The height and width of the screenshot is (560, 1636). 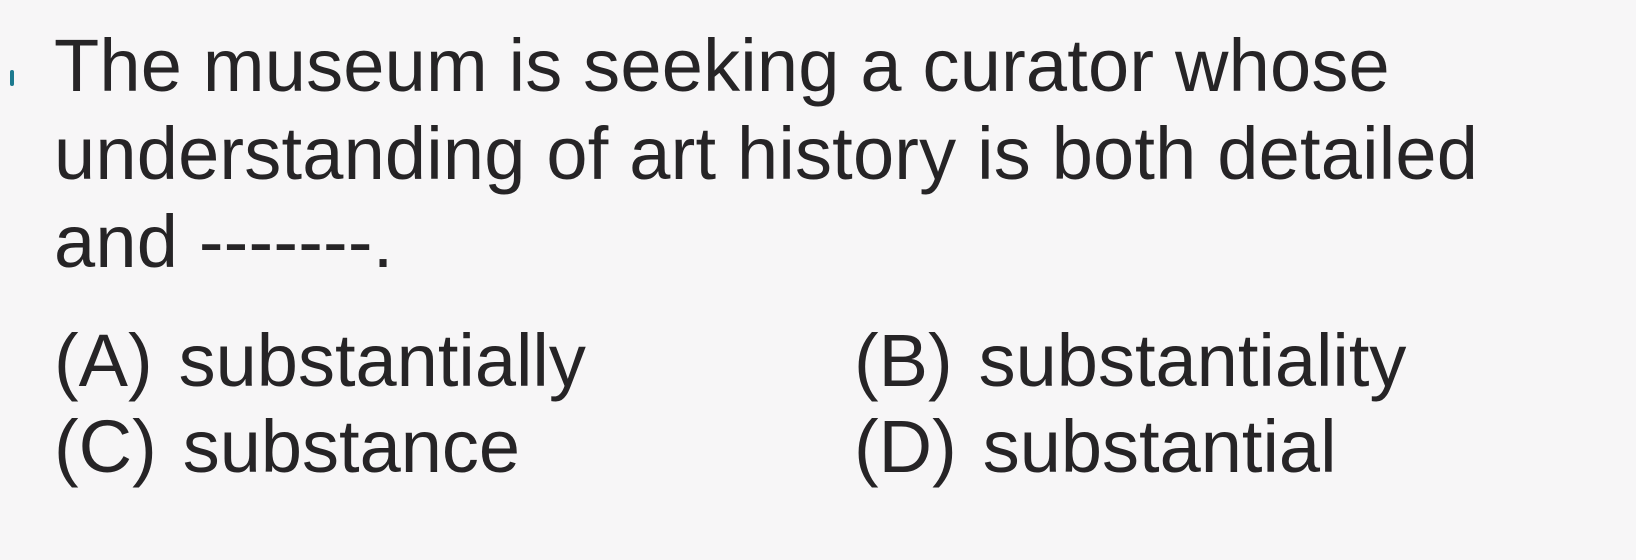 What do you see at coordinates (905, 446) in the screenshot?
I see `option-d-letter: (D)` at bounding box center [905, 446].